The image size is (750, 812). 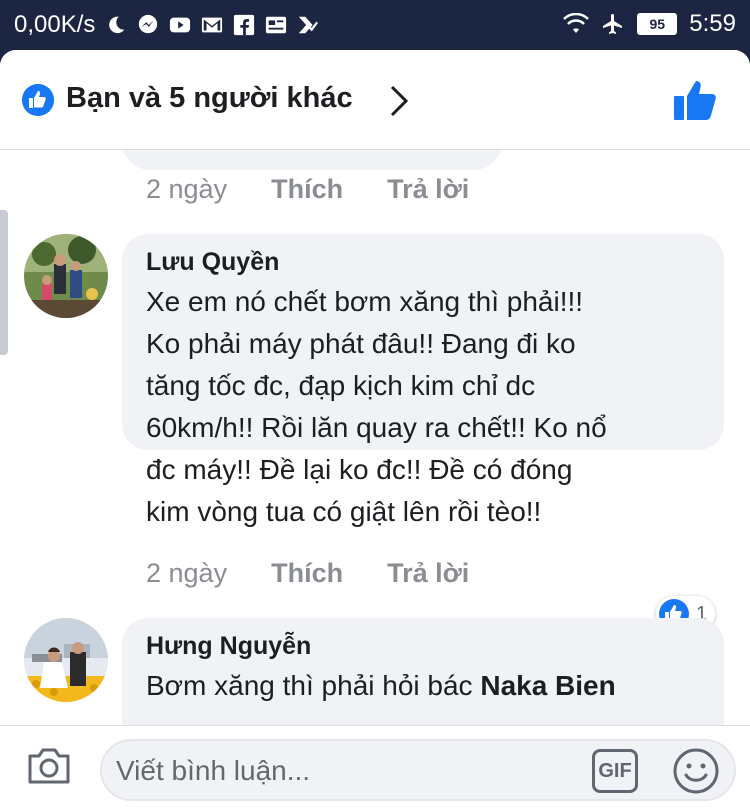 I want to click on gif-button: GIF, so click(x=615, y=771).